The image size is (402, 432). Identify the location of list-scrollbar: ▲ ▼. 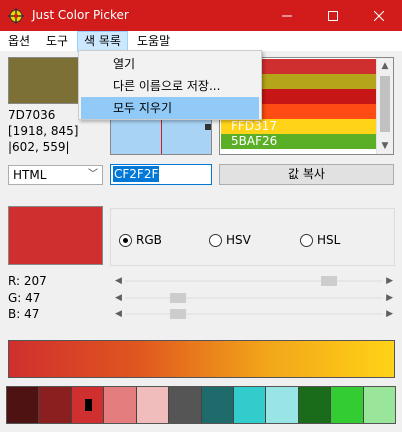
(384, 106).